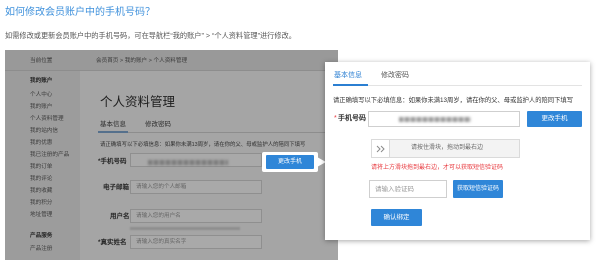 This screenshot has height=260, width=600. I want to click on sidebar-section-account: 我的账户, so click(41, 81).